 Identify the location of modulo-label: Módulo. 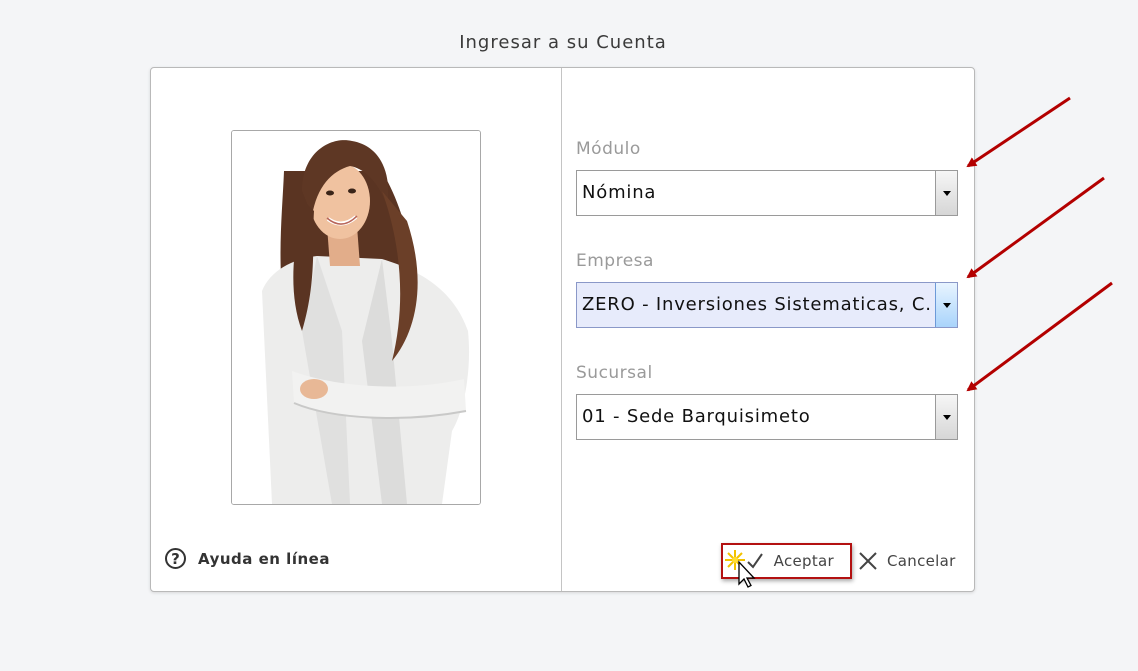
(608, 149).